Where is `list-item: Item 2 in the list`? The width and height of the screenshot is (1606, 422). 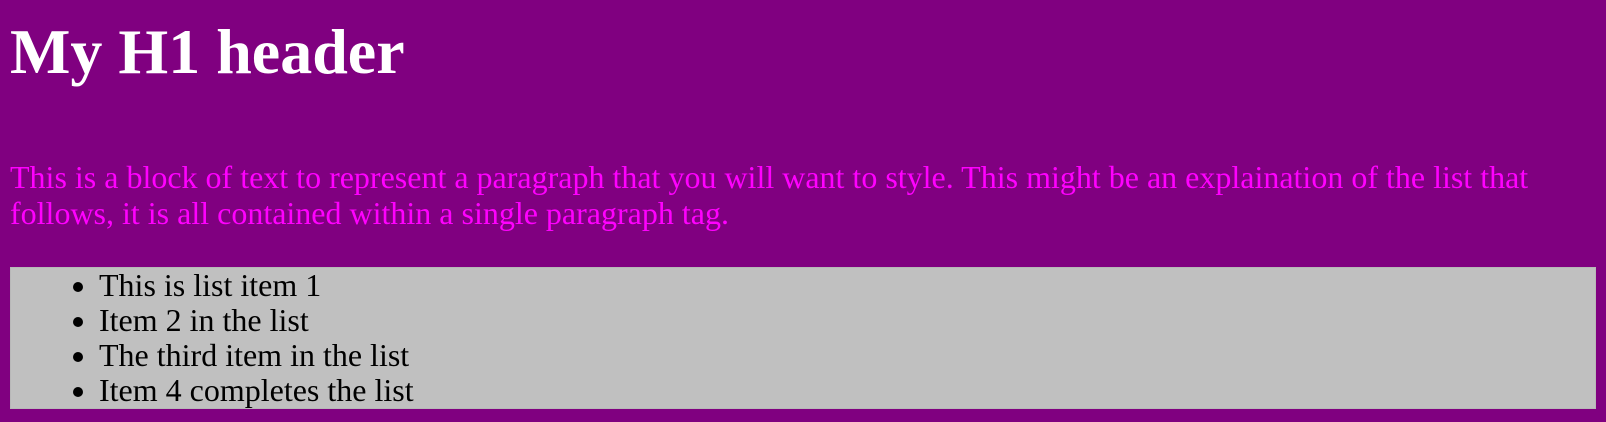
list-item: Item 2 in the list is located at coordinates (847, 320).